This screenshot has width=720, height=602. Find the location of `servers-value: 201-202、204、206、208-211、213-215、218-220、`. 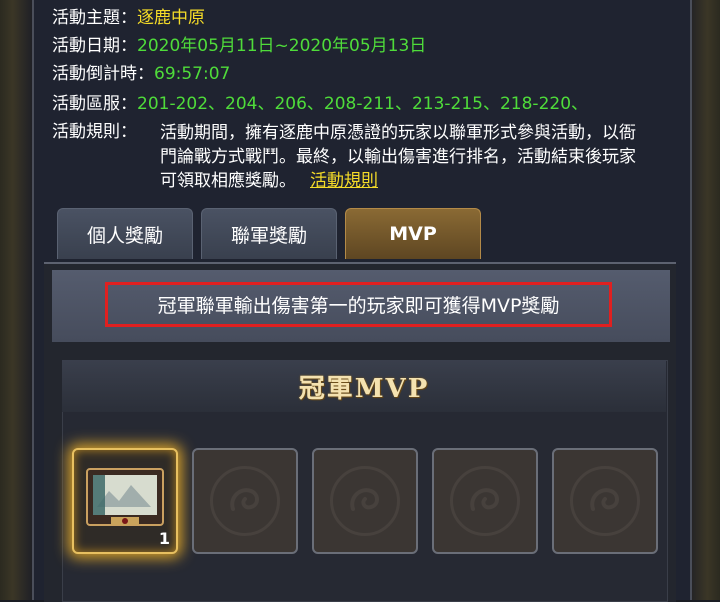

servers-value: 201-202、204、206、208-211、213-215、218-220、 is located at coordinates (363, 104).